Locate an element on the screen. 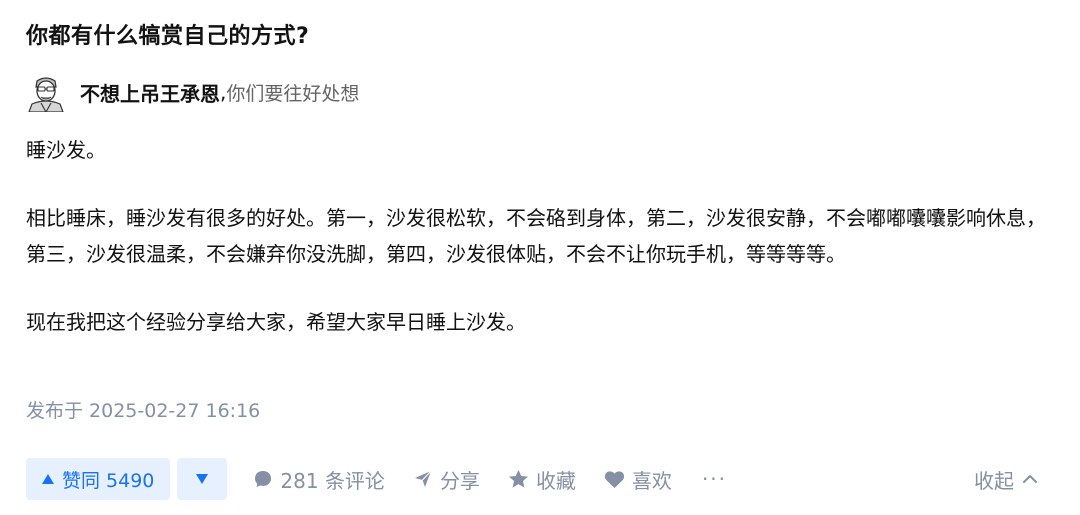 Image resolution: width=1080 pixels, height=515 pixels. heart-icon is located at coordinates (614, 479).